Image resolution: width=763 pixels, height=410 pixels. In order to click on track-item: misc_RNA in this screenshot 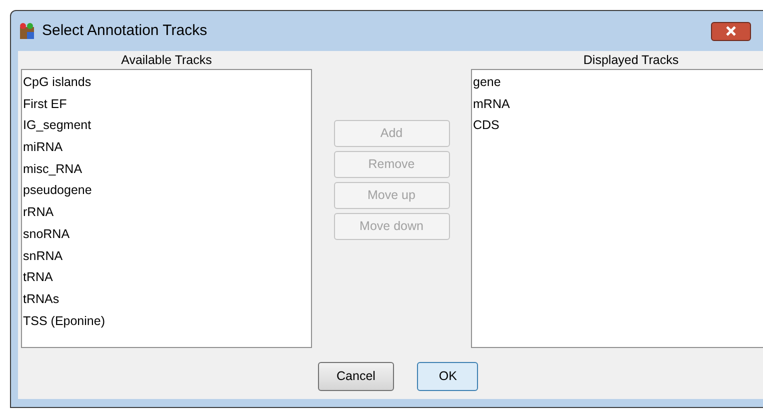, I will do `click(52, 169)`.